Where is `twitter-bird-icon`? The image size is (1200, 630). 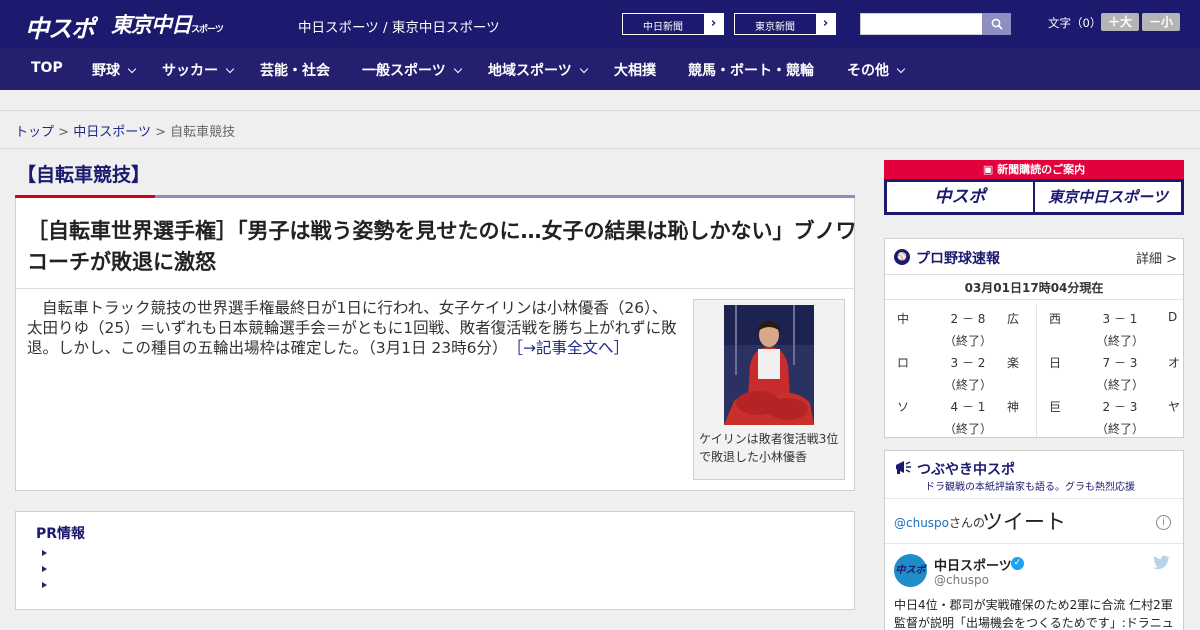
twitter-bird-icon is located at coordinates (1162, 562).